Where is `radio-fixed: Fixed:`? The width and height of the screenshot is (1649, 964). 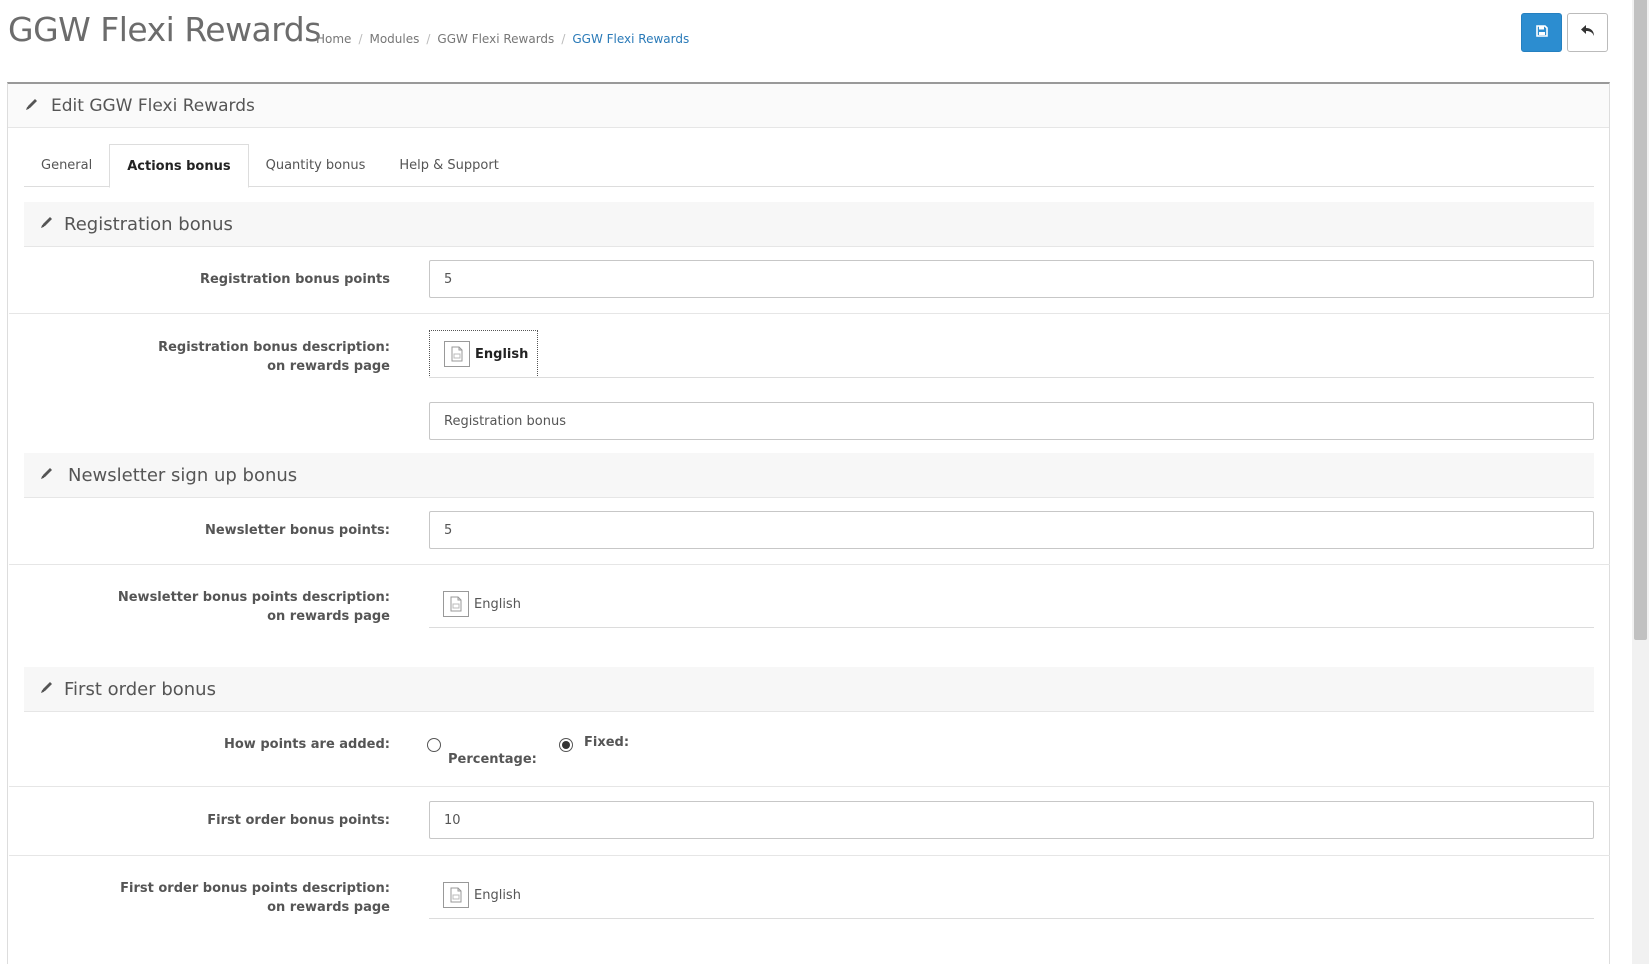 radio-fixed: Fixed: is located at coordinates (594, 743).